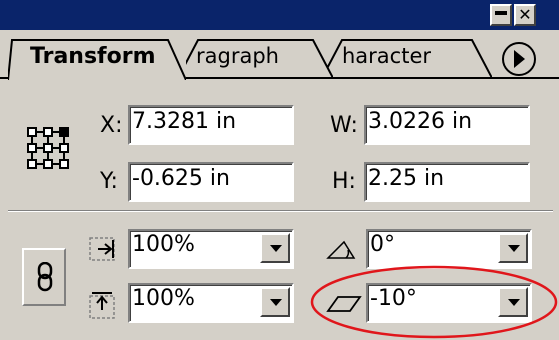 This screenshot has height=340, width=559. What do you see at coordinates (48, 148) in the screenshot?
I see `reference-point-icon` at bounding box center [48, 148].